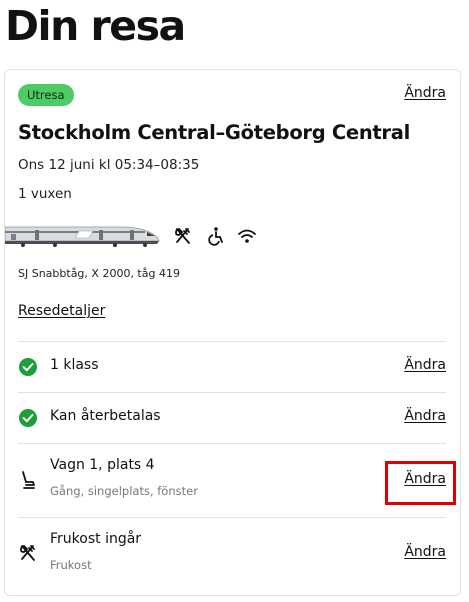  Describe the element at coordinates (124, 491) in the screenshot. I see `option-subtitle: Gång, singelplats, fönster` at that location.